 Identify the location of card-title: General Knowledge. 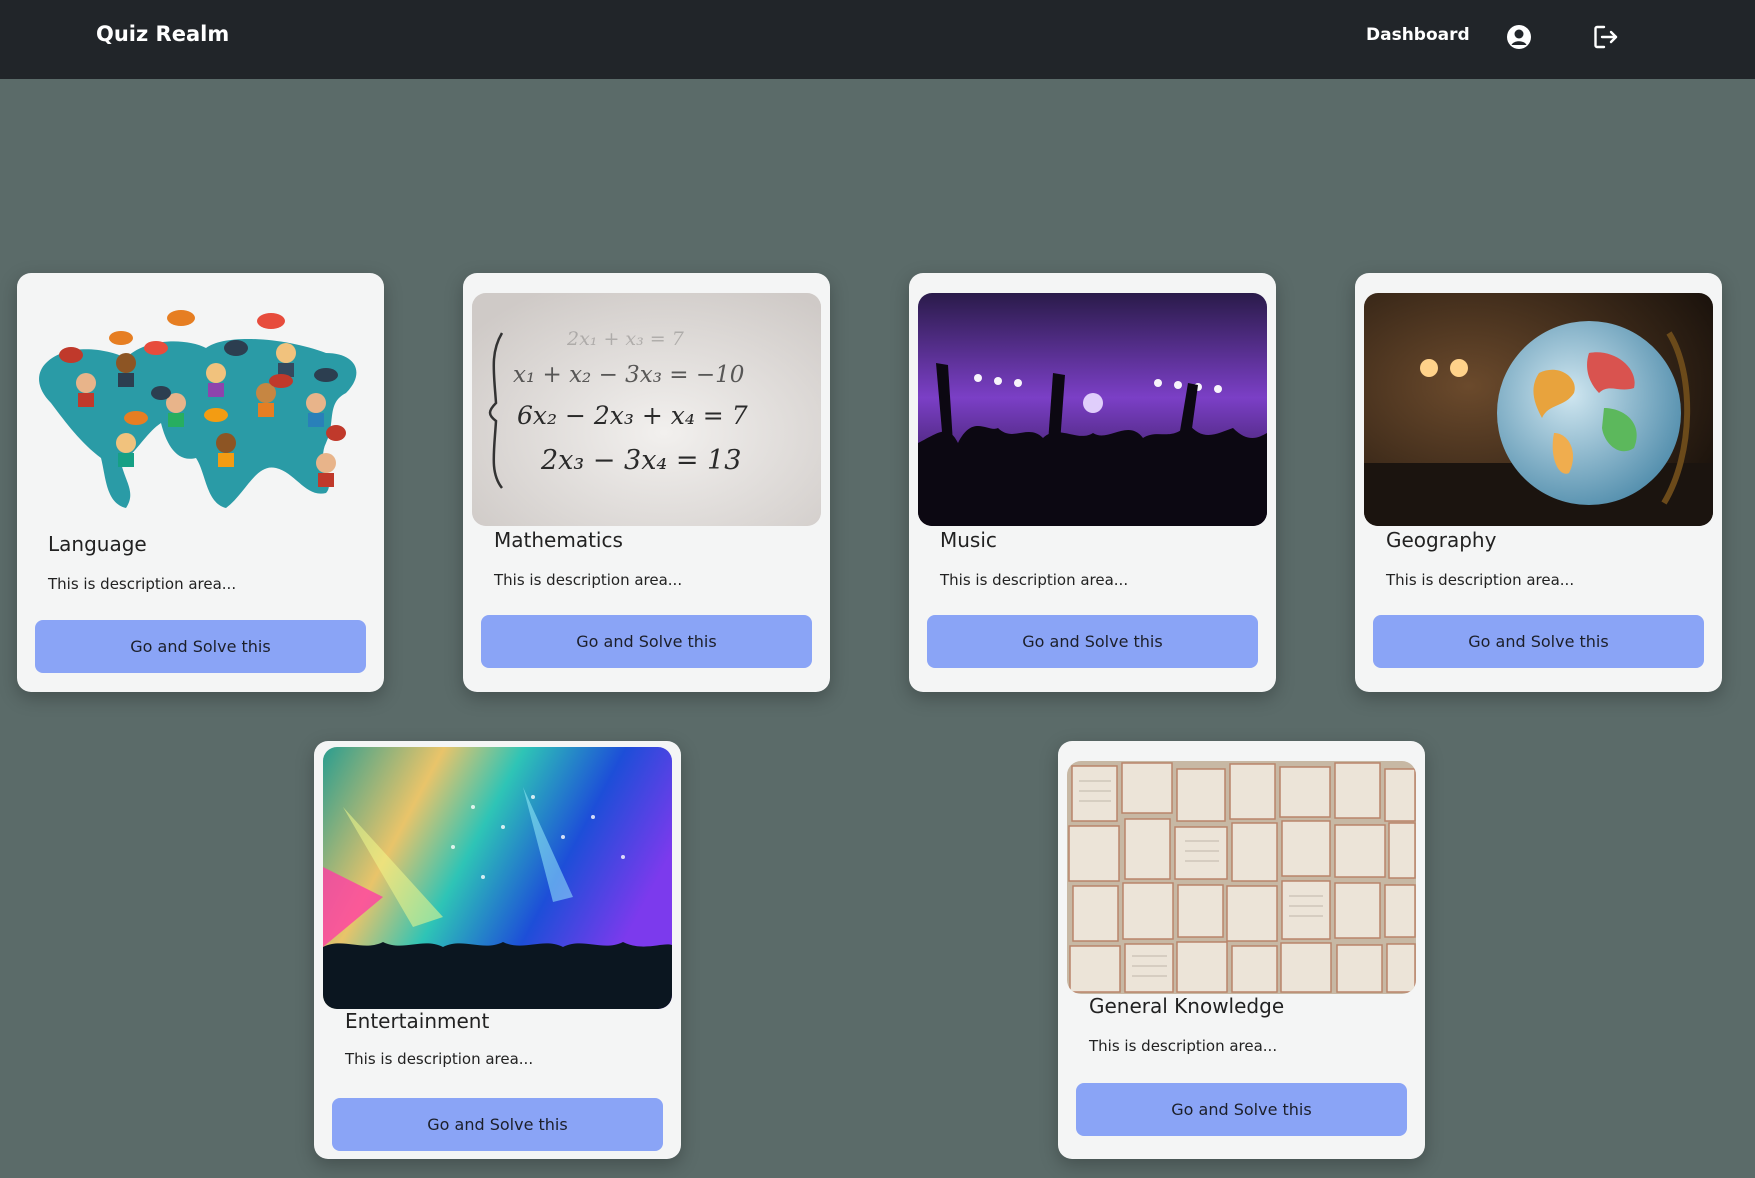
(1187, 1006).